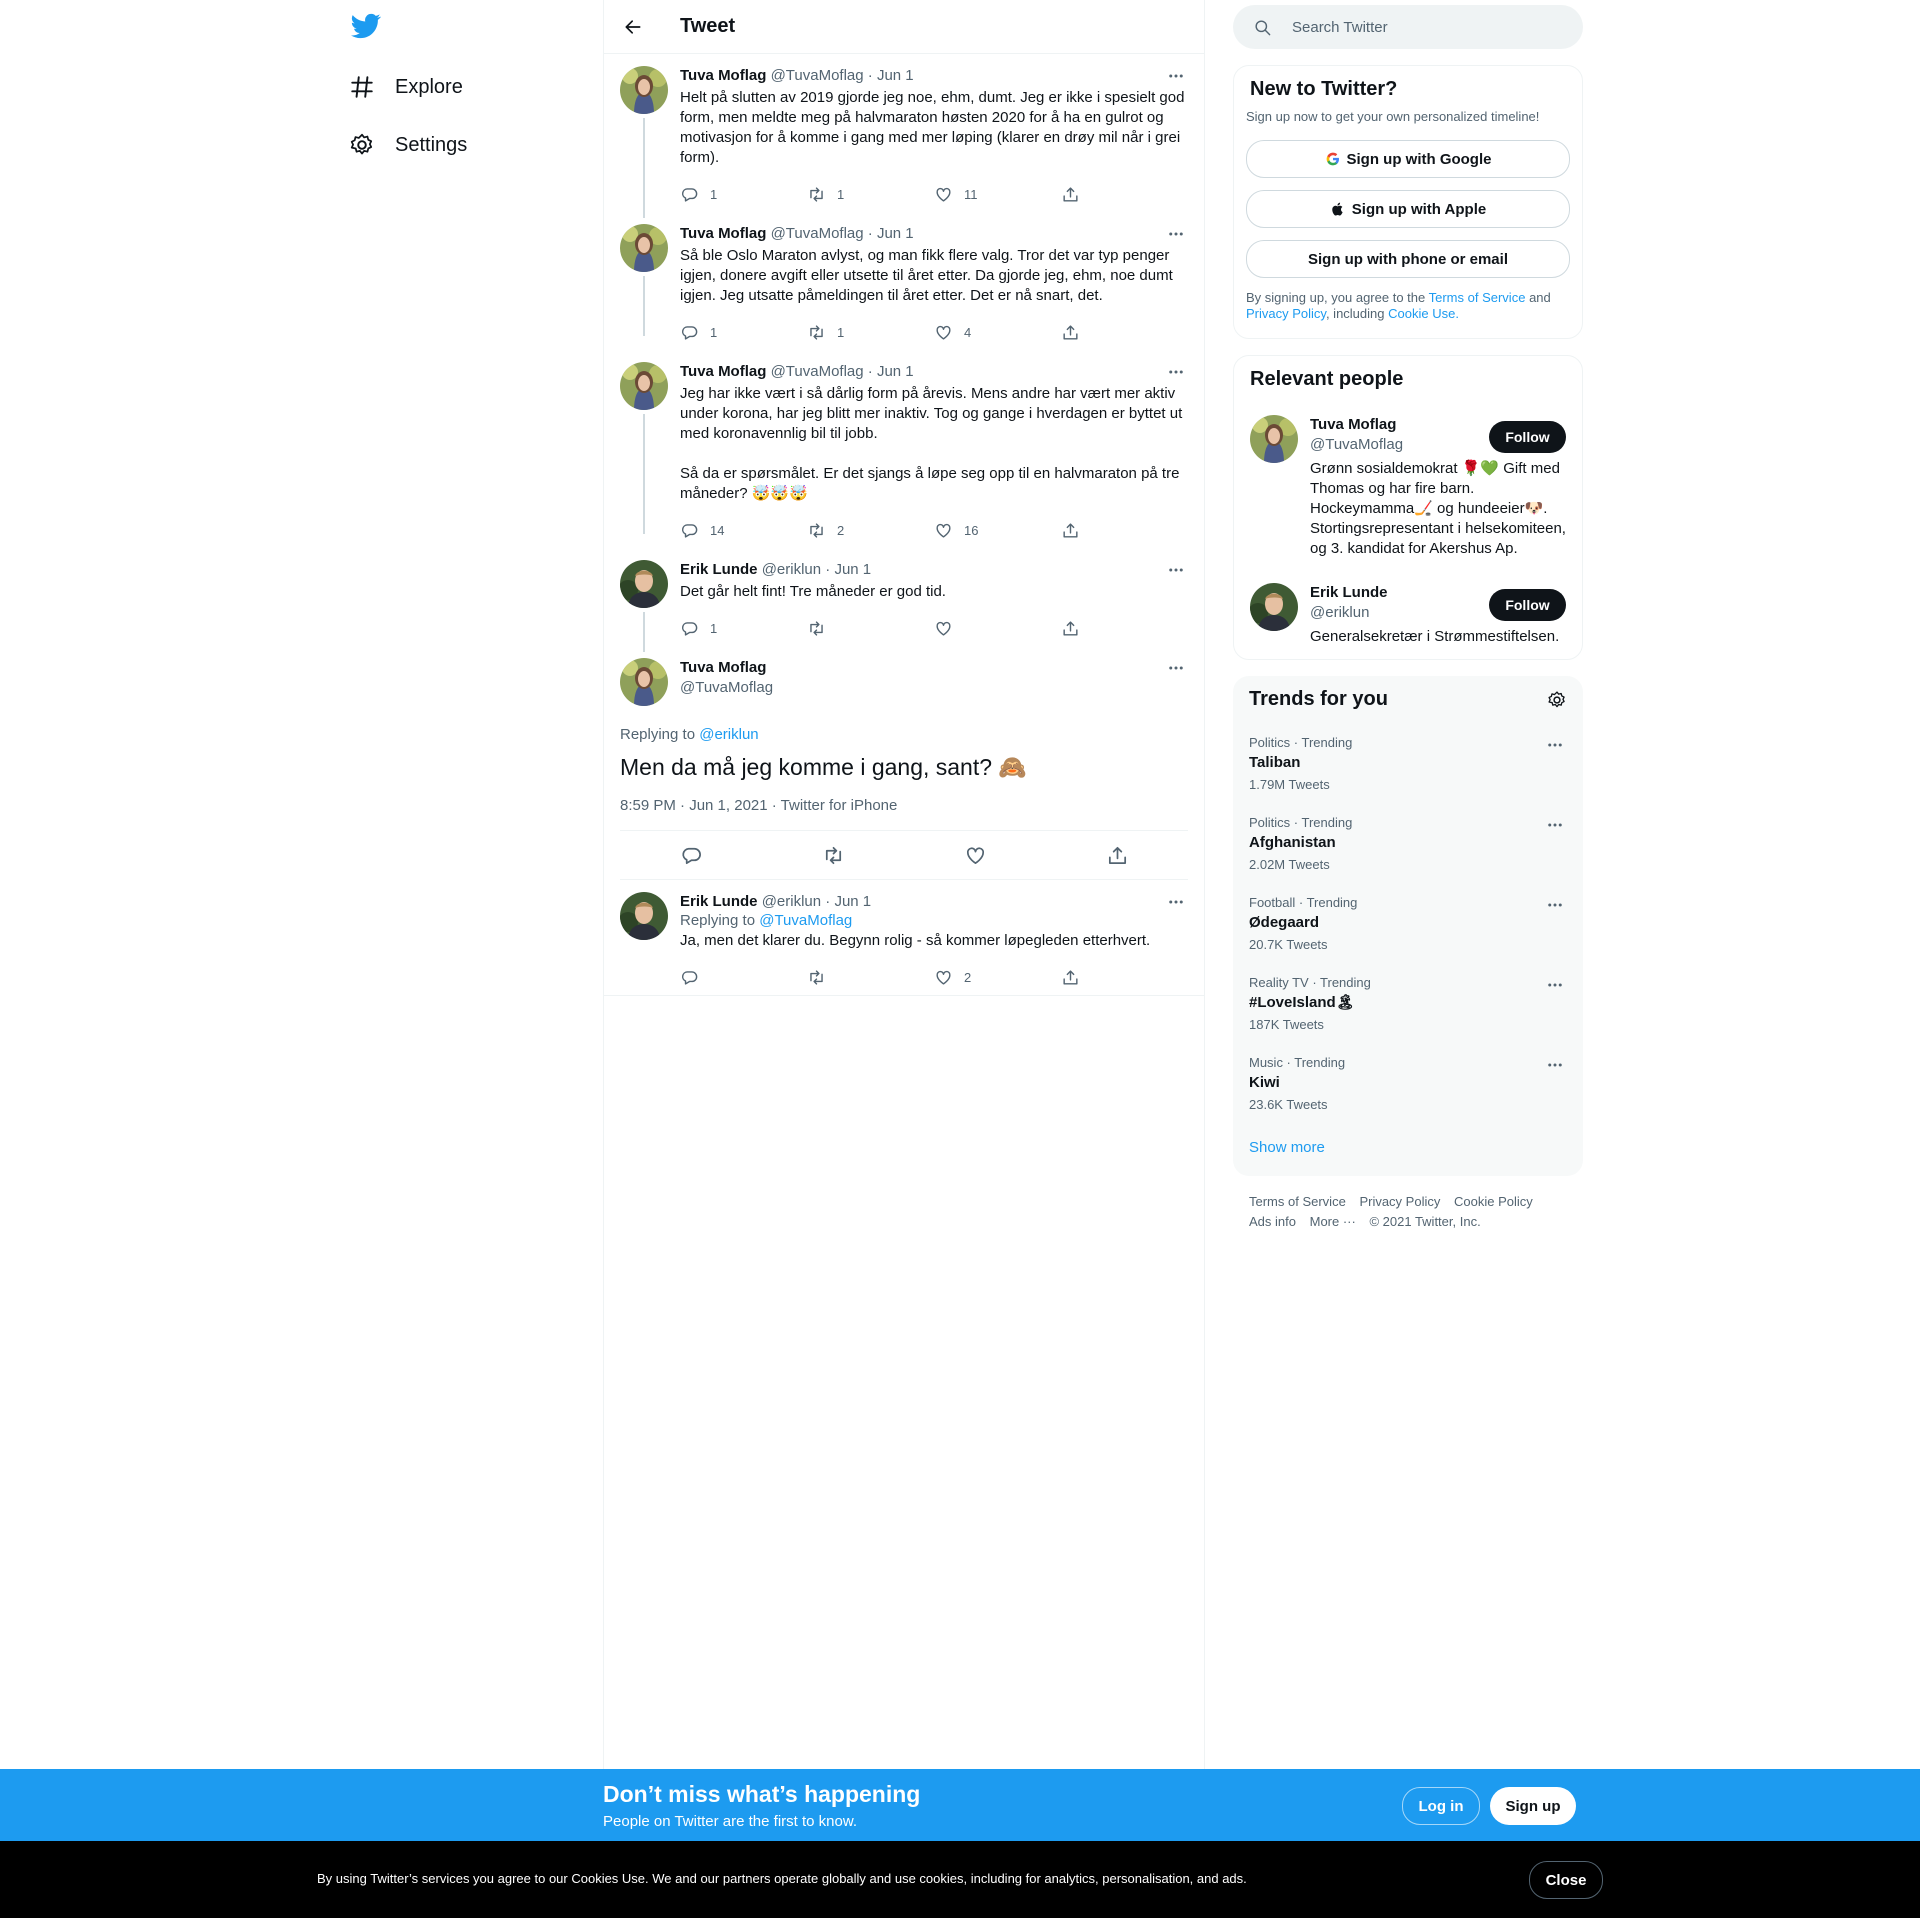 The width and height of the screenshot is (1920, 1918). Describe the element at coordinates (1493, 1201) in the screenshot. I see `footer-cookie-link: Cookie Policy` at that location.